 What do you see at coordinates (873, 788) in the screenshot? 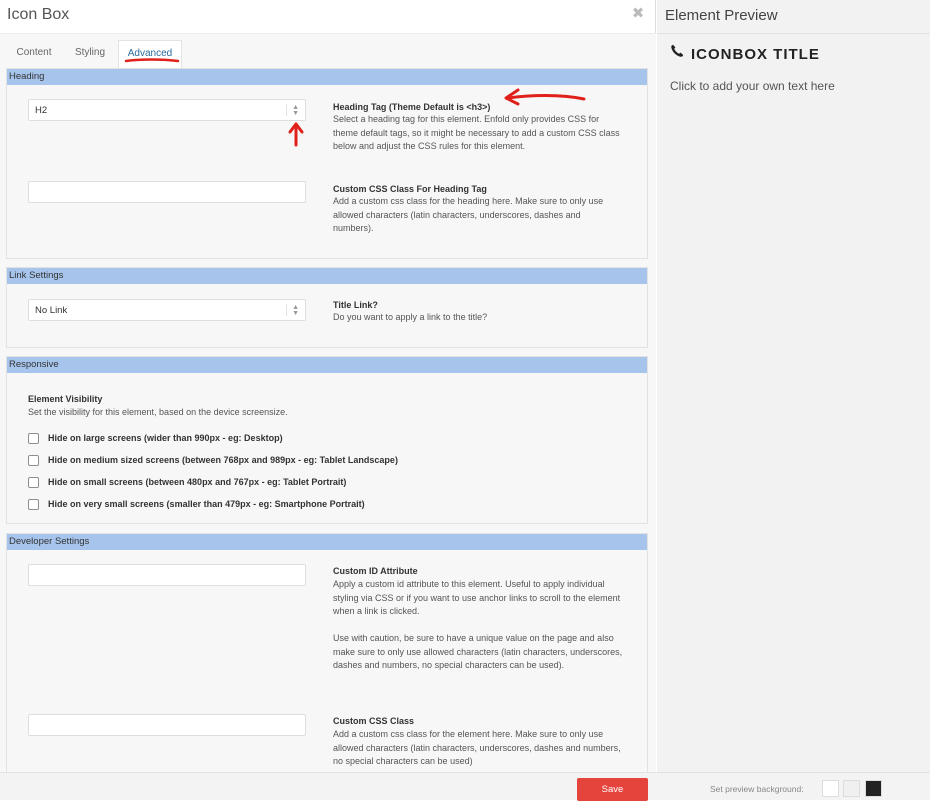
I see `swatch-black` at bounding box center [873, 788].